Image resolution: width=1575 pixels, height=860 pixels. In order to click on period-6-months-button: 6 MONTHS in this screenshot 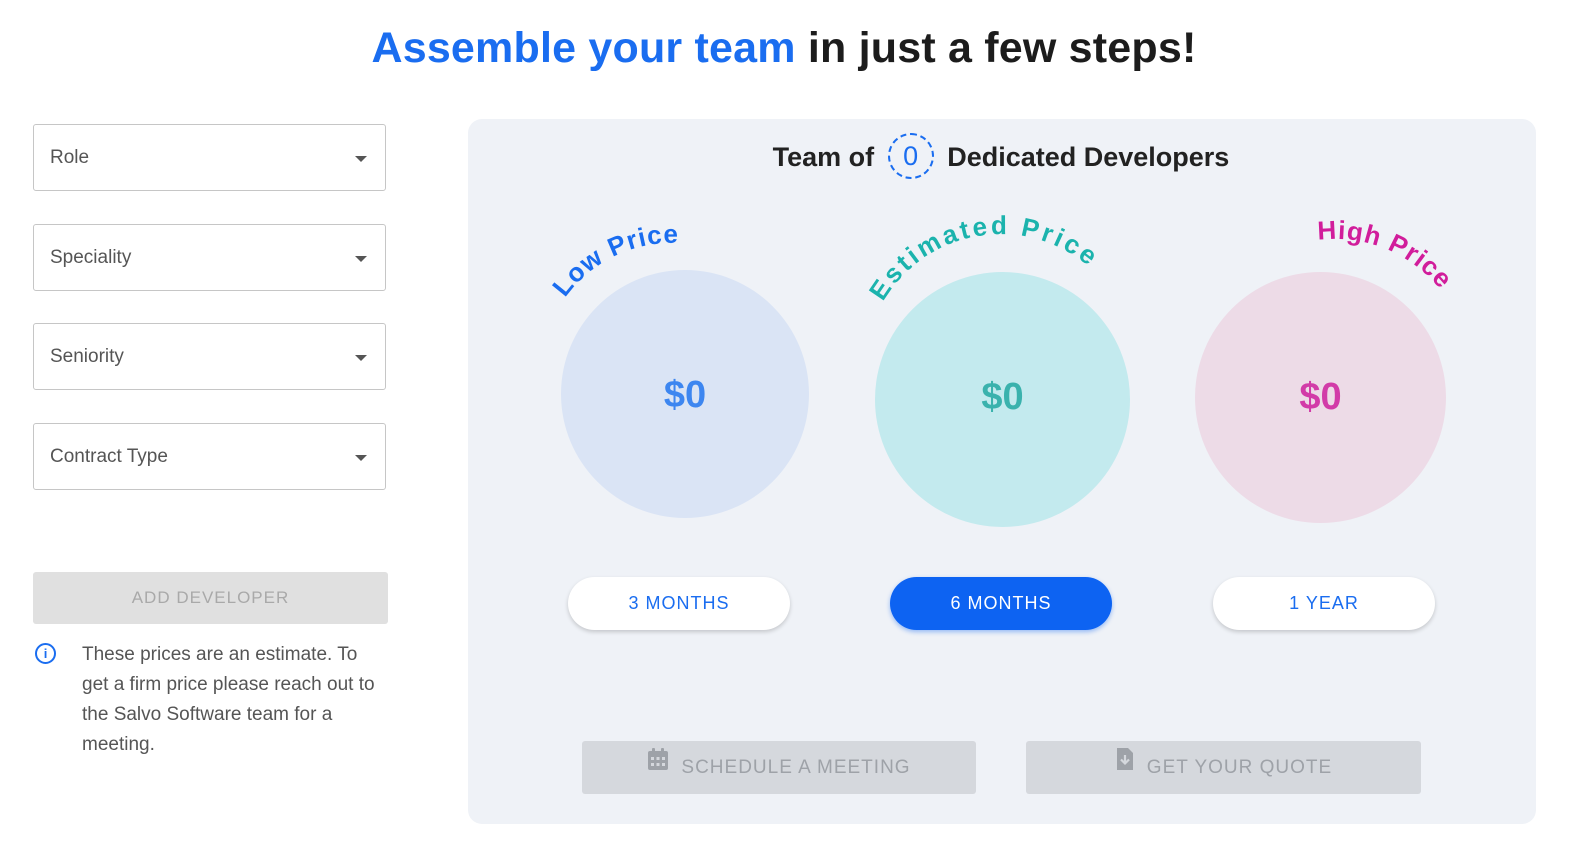, I will do `click(1001, 603)`.